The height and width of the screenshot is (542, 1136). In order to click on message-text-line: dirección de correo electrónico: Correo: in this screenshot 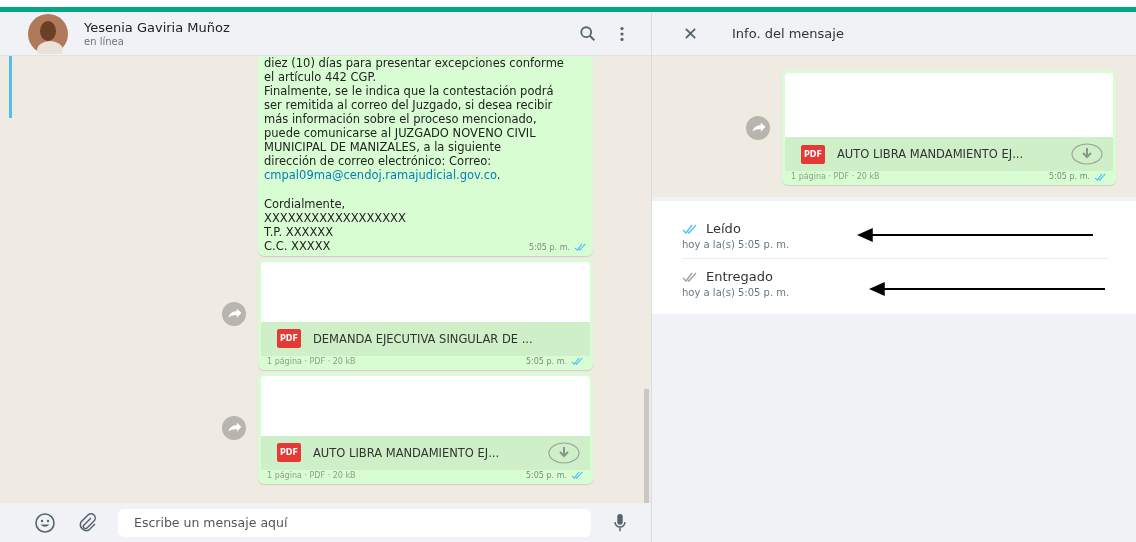, I will do `click(378, 161)`.